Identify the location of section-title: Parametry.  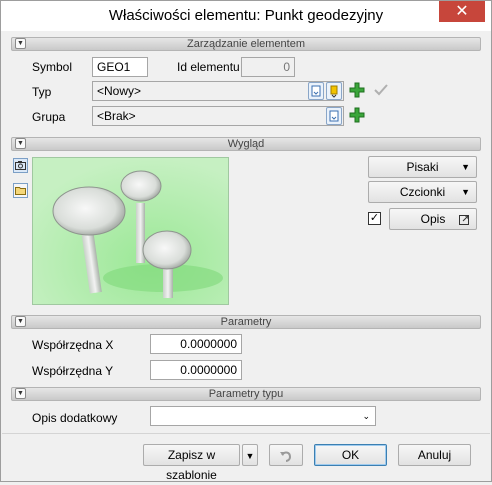
(246, 322).